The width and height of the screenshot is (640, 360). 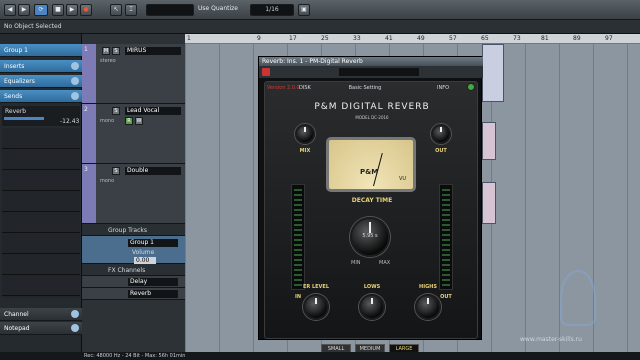 I want to click on inspector-equalizers: Equalizers, so click(x=41, y=81).